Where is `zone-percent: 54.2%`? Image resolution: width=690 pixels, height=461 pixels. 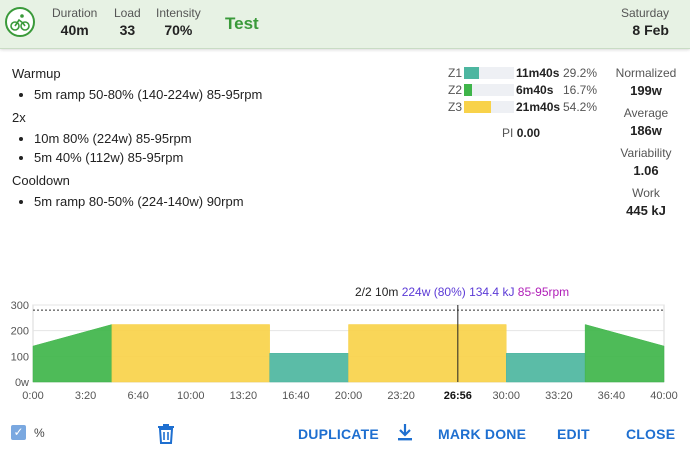
zone-percent: 54.2% is located at coordinates (580, 107).